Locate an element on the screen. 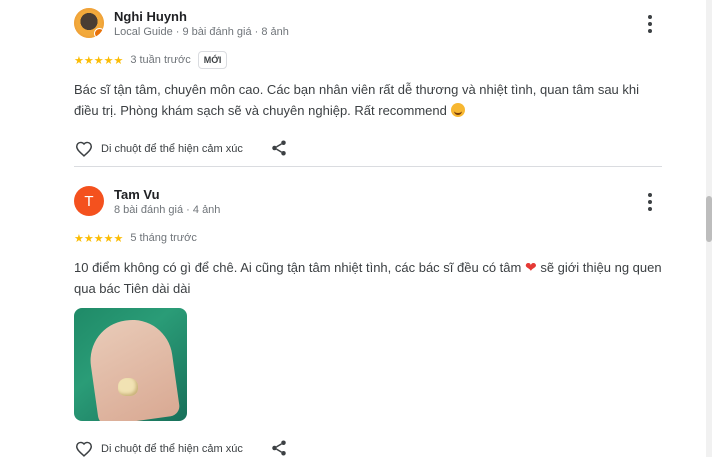 The image size is (712, 457). review-time: 3 tuần trước is located at coordinates (160, 60).